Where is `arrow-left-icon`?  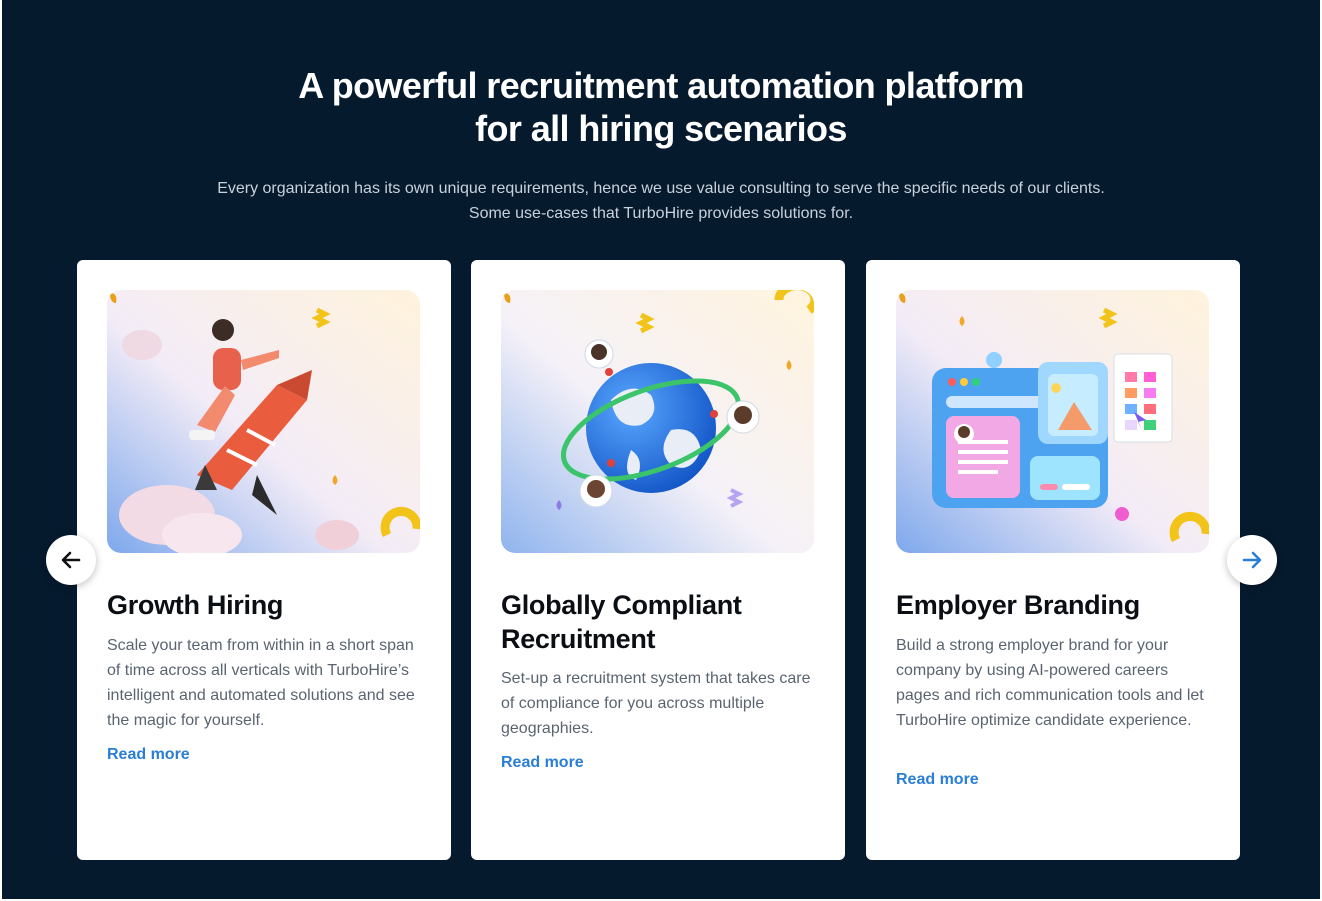
arrow-left-icon is located at coordinates (71, 560).